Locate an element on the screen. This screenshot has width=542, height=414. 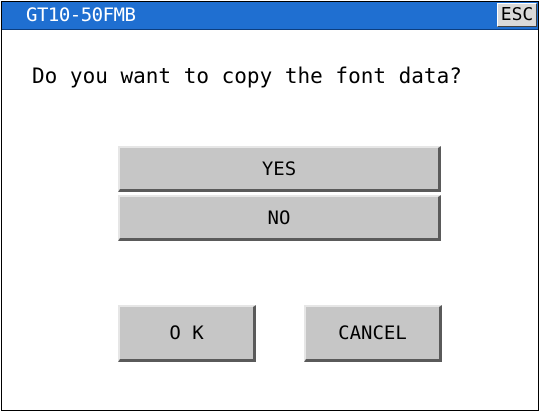
esc-button: ESC is located at coordinates (517, 15).